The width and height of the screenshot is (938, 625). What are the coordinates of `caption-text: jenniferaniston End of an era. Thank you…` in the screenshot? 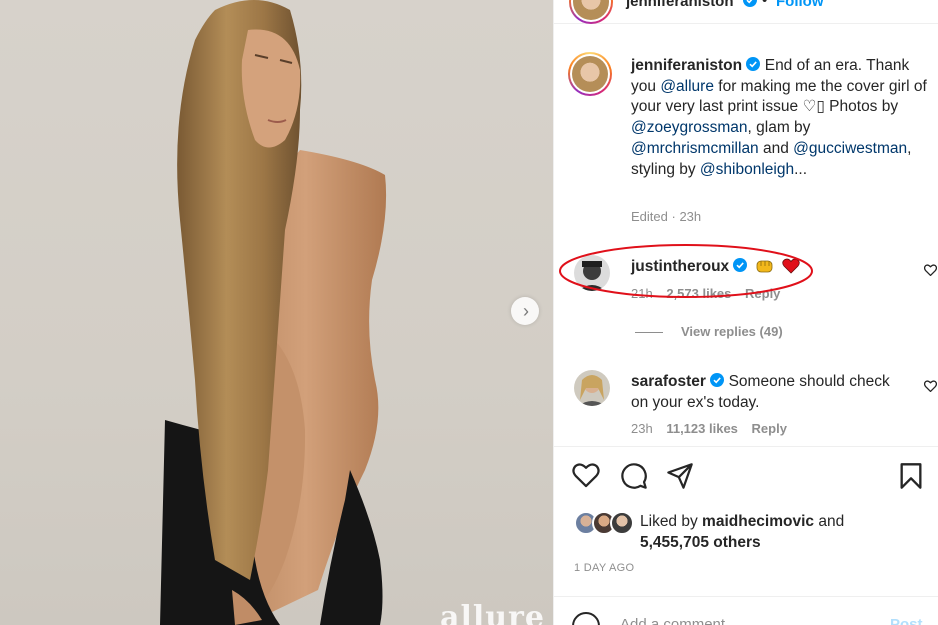 It's located at (781, 118).